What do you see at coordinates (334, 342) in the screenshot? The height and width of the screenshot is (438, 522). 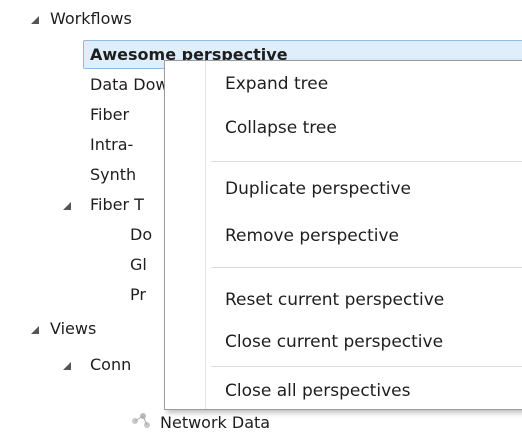 I see `menu-item-close-current-perspective: Close current perspective` at bounding box center [334, 342].